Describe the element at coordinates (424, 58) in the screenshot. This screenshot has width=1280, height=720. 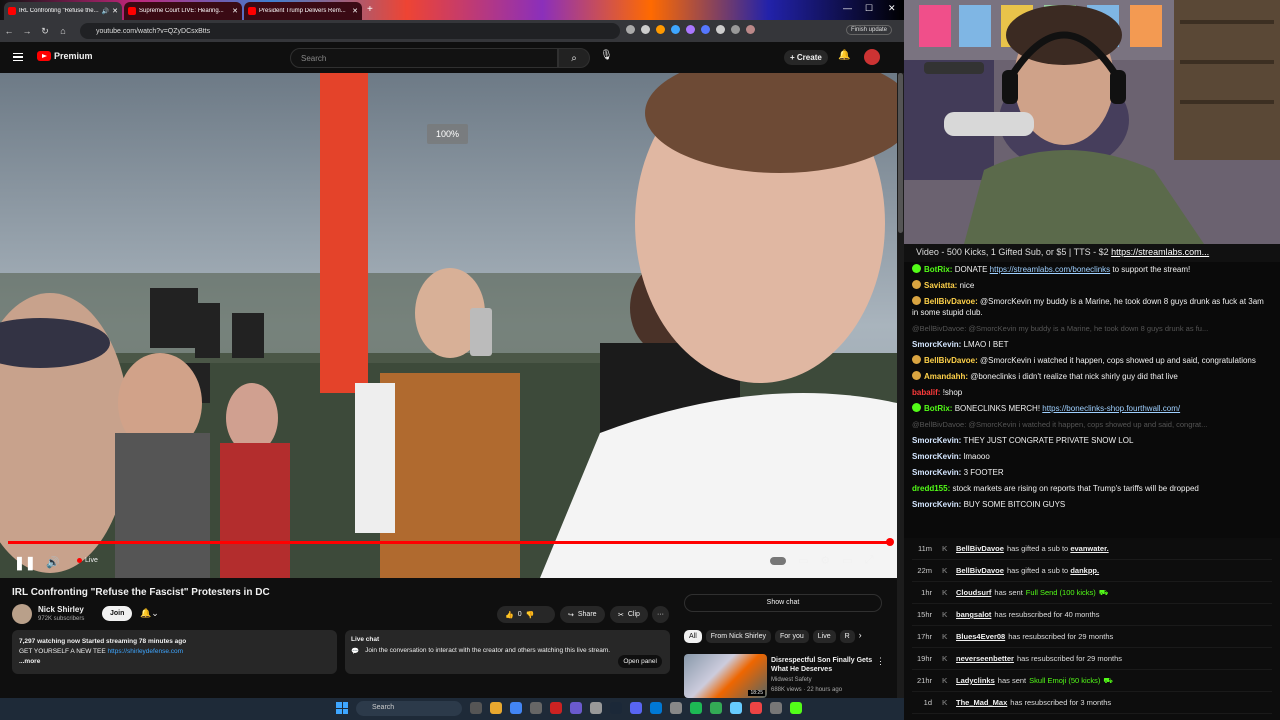
I see `search-input: Search` at that location.